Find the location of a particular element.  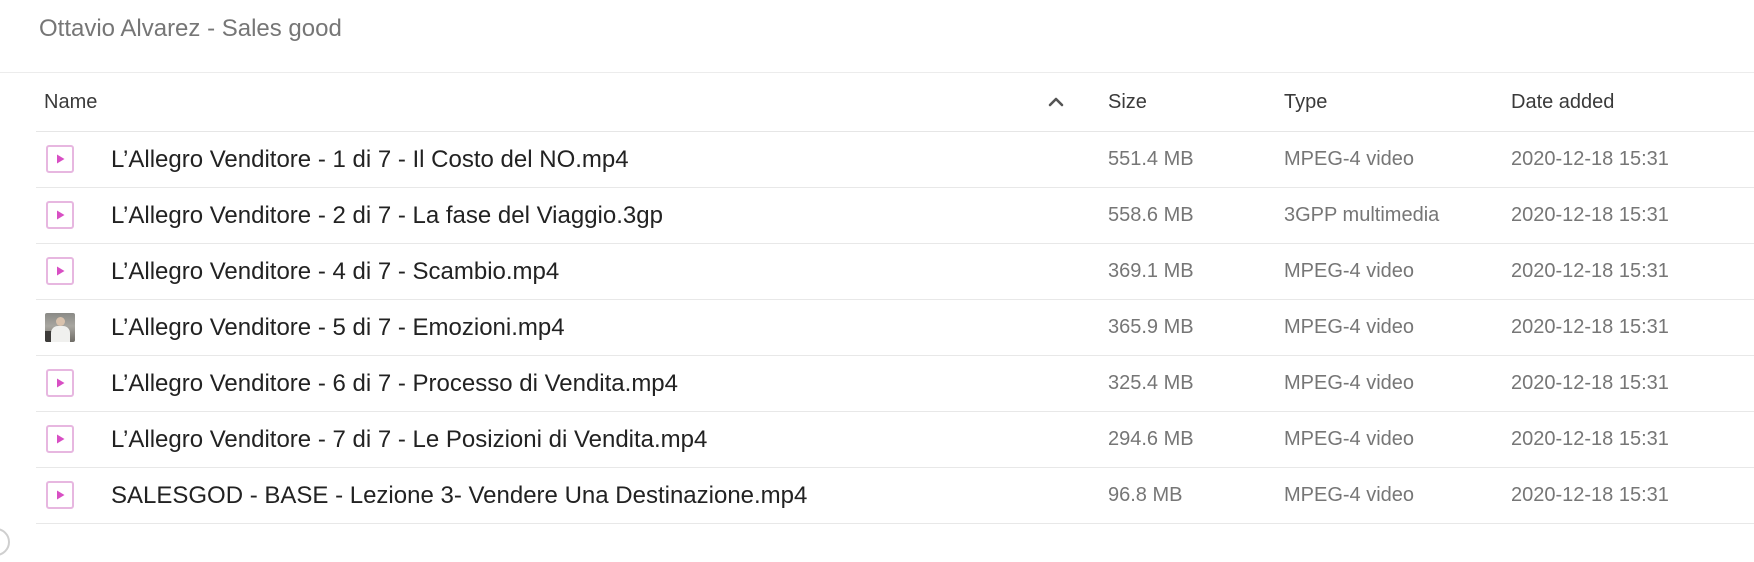

column-header-type: Type is located at coordinates (1305, 102).